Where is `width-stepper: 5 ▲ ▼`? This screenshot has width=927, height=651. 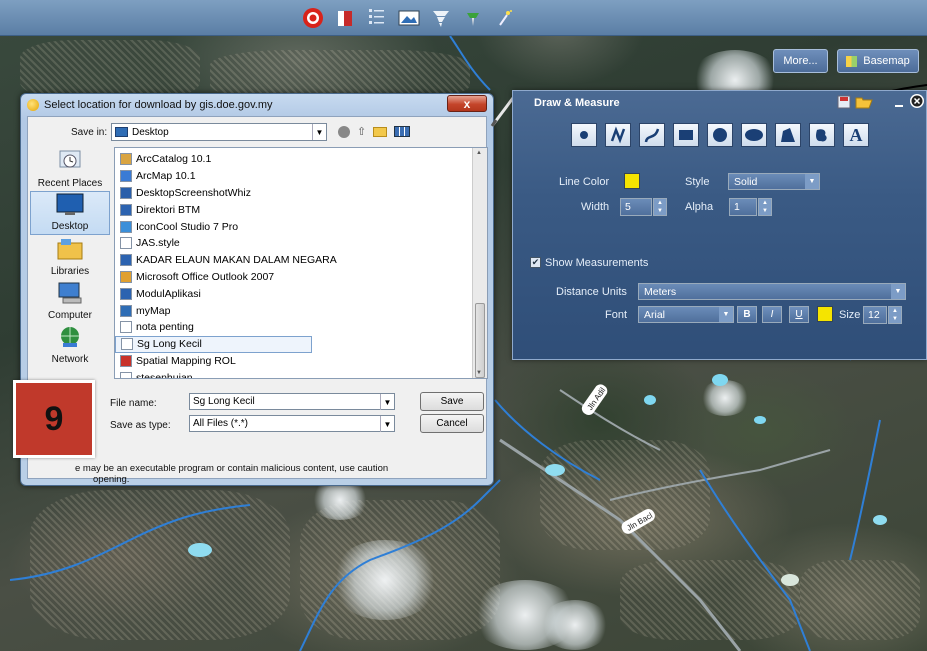
width-stepper: 5 ▲ ▼ is located at coordinates (643, 207).